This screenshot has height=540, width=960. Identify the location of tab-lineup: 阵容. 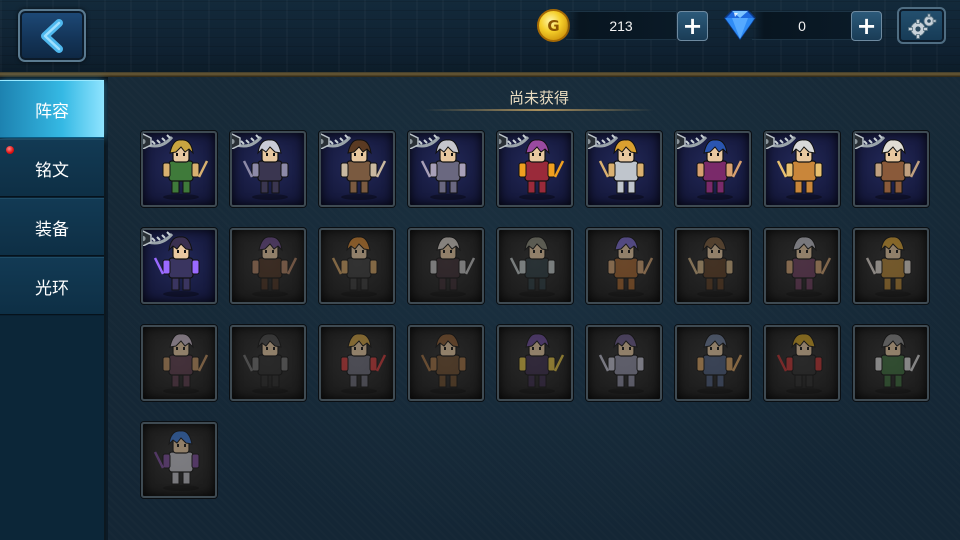
(52, 109).